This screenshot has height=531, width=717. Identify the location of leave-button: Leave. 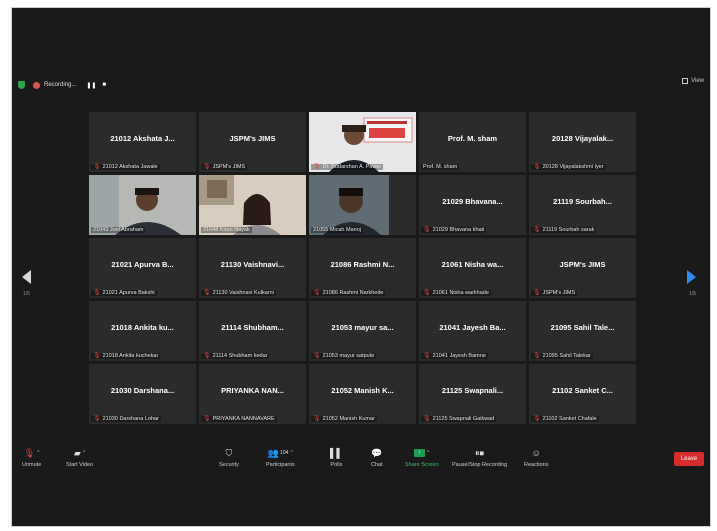
(689, 459).